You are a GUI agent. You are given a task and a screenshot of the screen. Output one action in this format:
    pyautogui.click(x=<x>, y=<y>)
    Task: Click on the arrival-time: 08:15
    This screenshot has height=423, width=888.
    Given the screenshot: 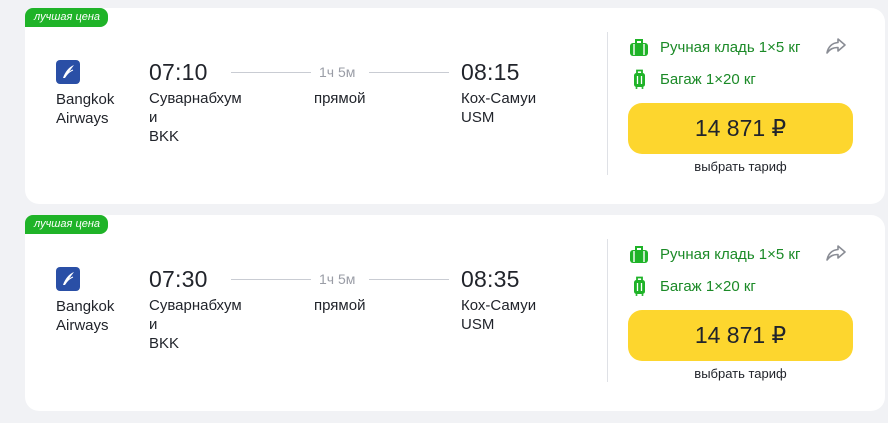 What is the action you would take?
    pyautogui.click(x=490, y=72)
    